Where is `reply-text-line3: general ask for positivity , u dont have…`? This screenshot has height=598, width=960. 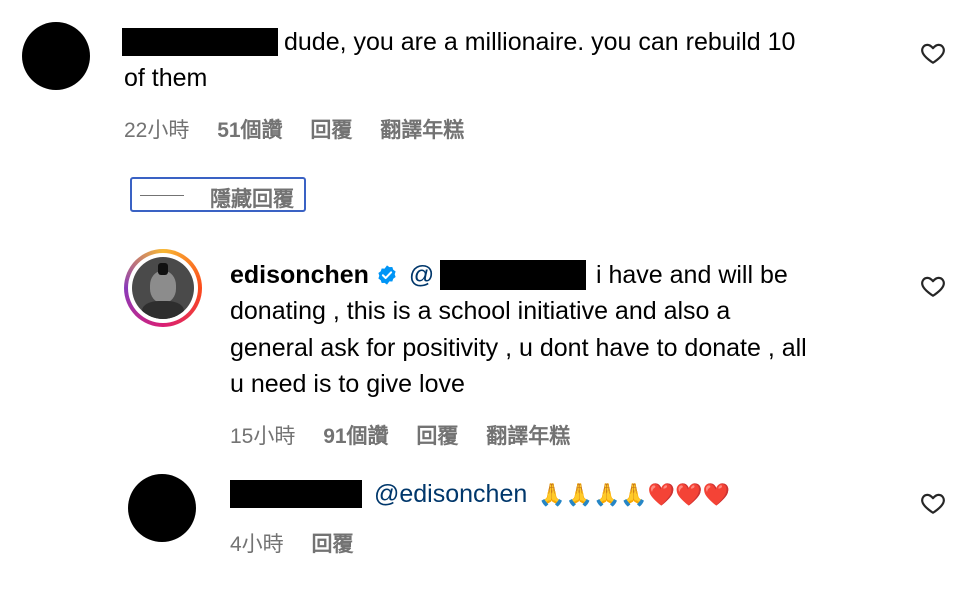
reply-text-line3: general ask for positivity , u dont have… is located at coordinates (518, 348).